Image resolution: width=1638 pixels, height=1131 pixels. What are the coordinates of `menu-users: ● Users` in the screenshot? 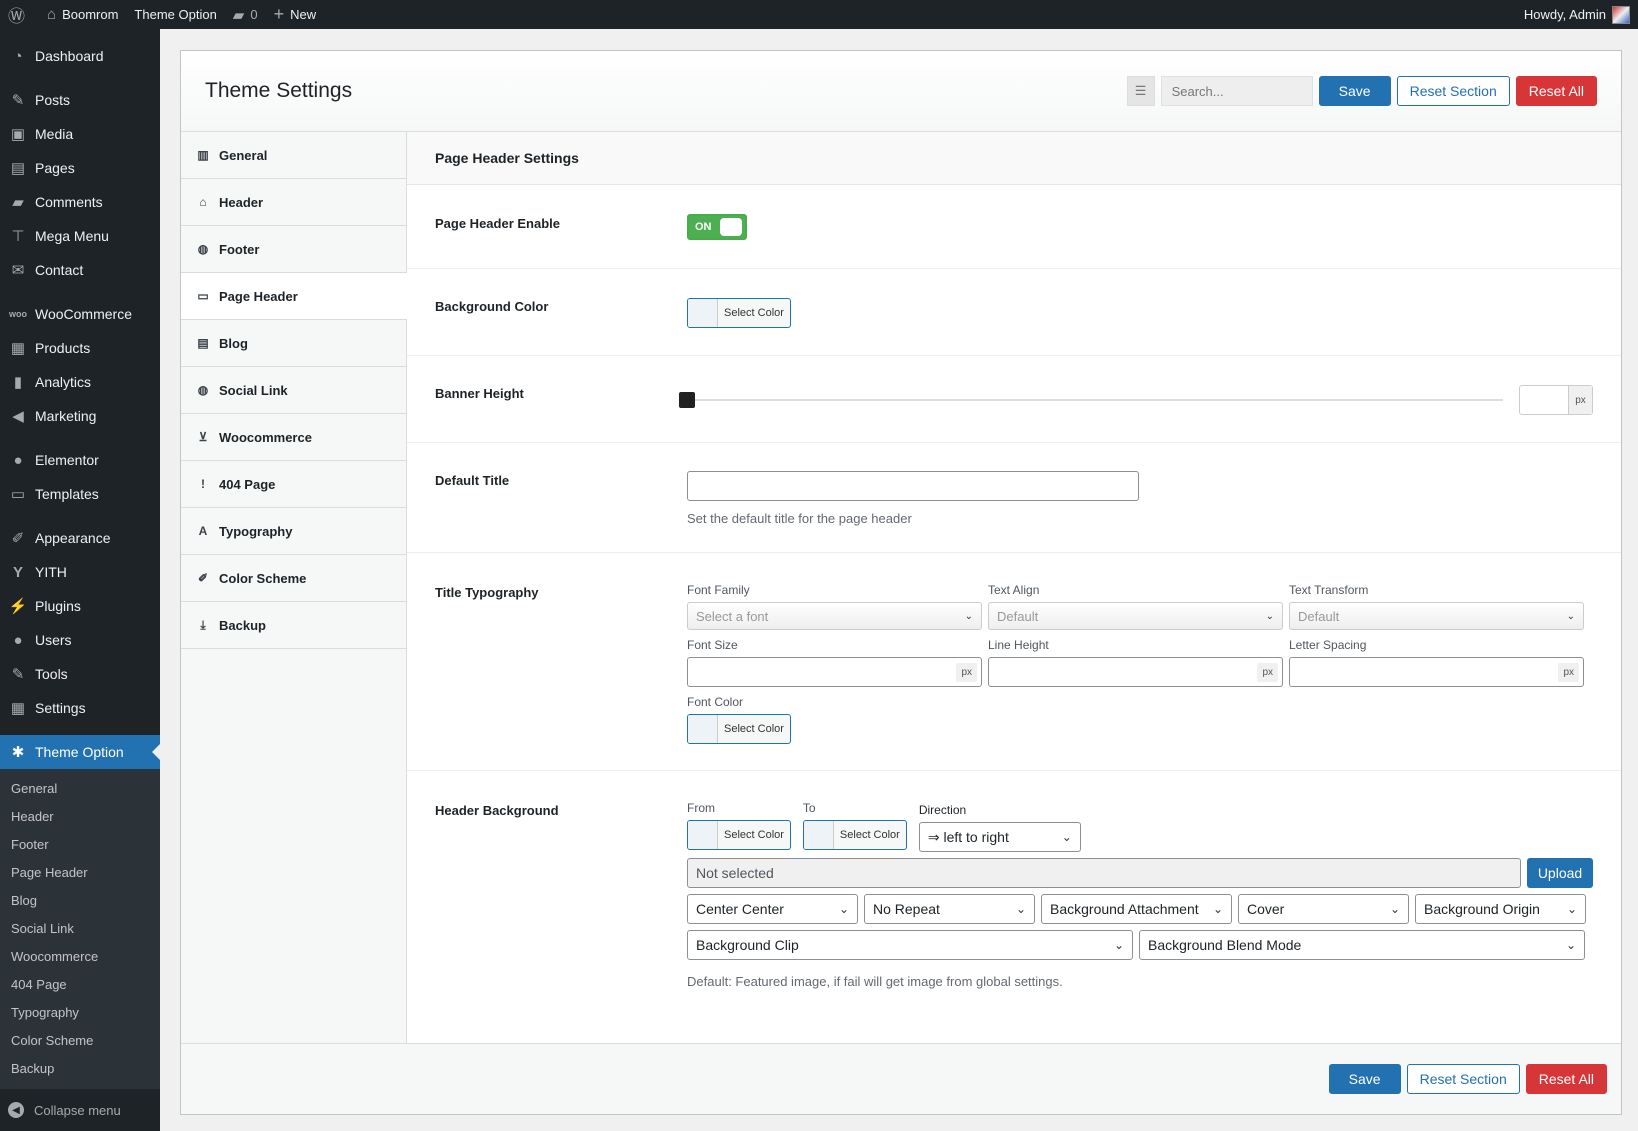 It's located at (80, 640).